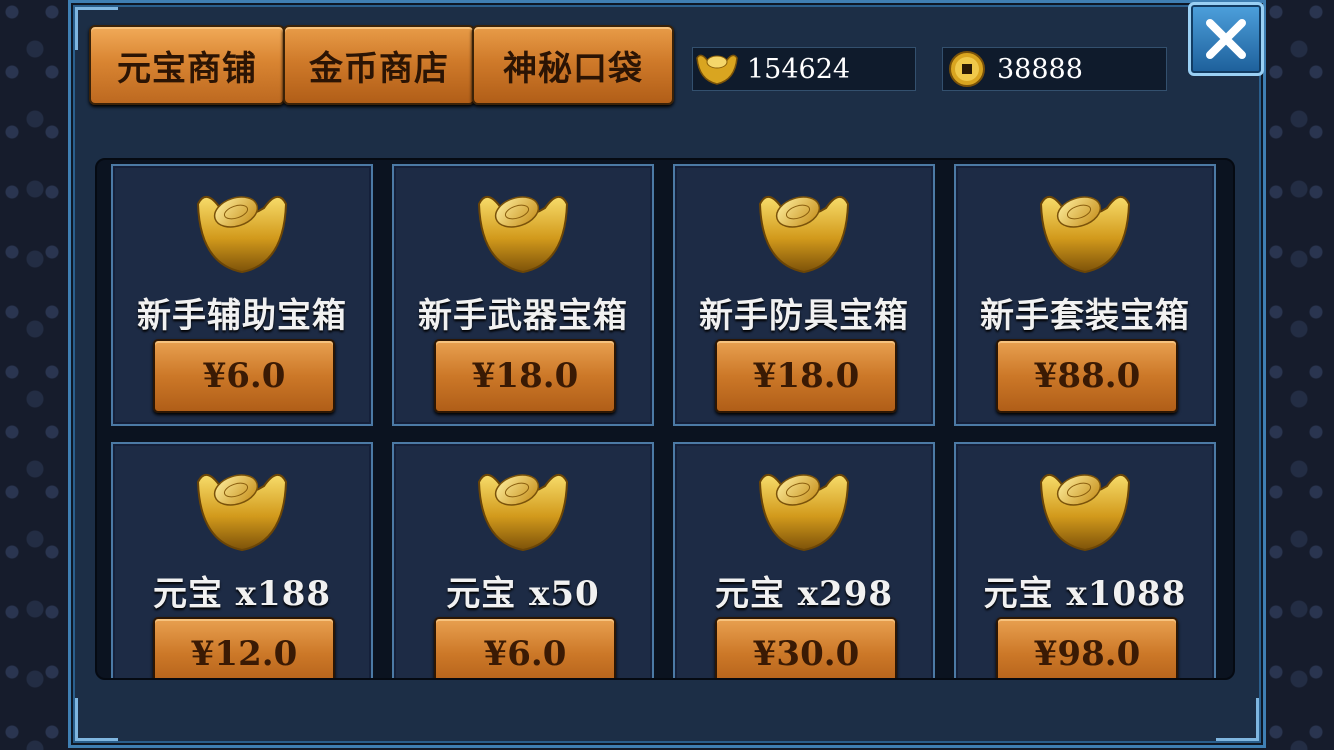  I want to click on close-button, so click(1226, 39).